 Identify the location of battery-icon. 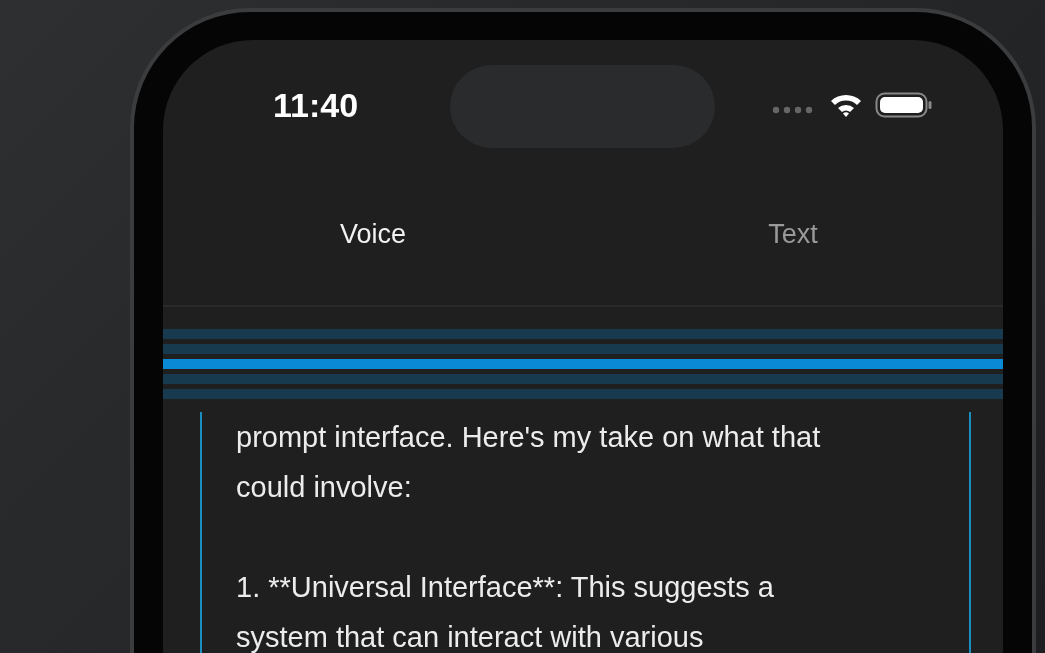
(904, 105).